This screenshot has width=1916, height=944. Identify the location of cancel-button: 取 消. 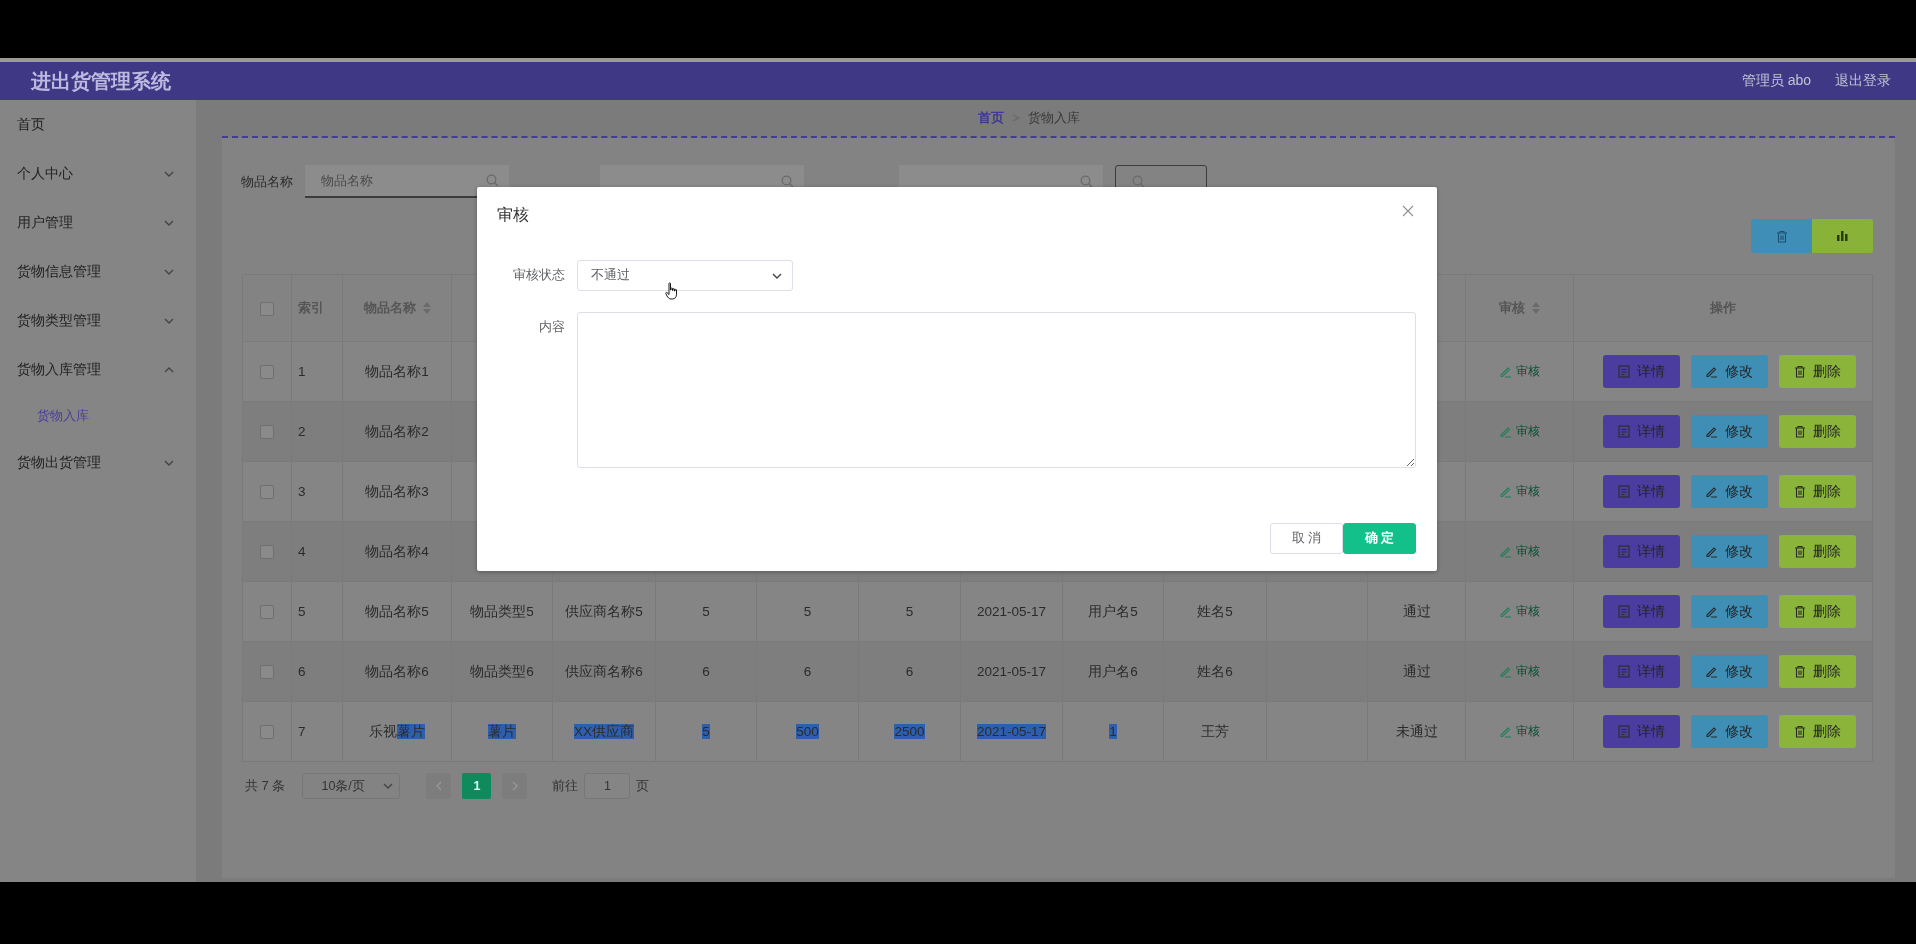
(1306, 538).